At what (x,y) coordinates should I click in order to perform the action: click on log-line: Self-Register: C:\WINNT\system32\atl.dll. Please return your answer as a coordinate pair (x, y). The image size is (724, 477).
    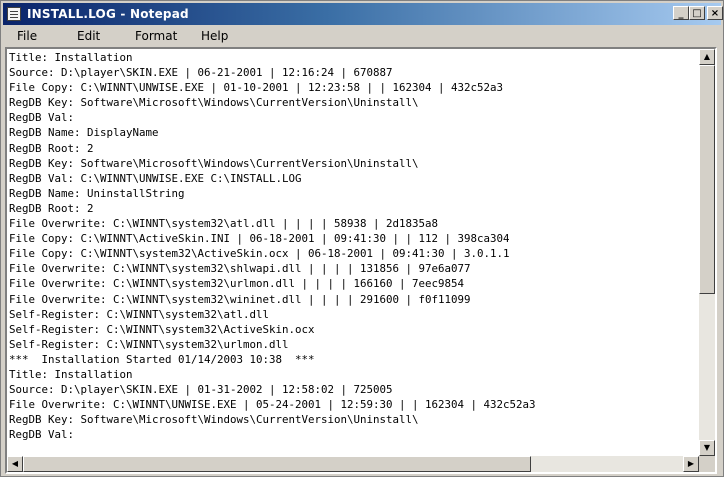
    Looking at the image, I should click on (139, 314).